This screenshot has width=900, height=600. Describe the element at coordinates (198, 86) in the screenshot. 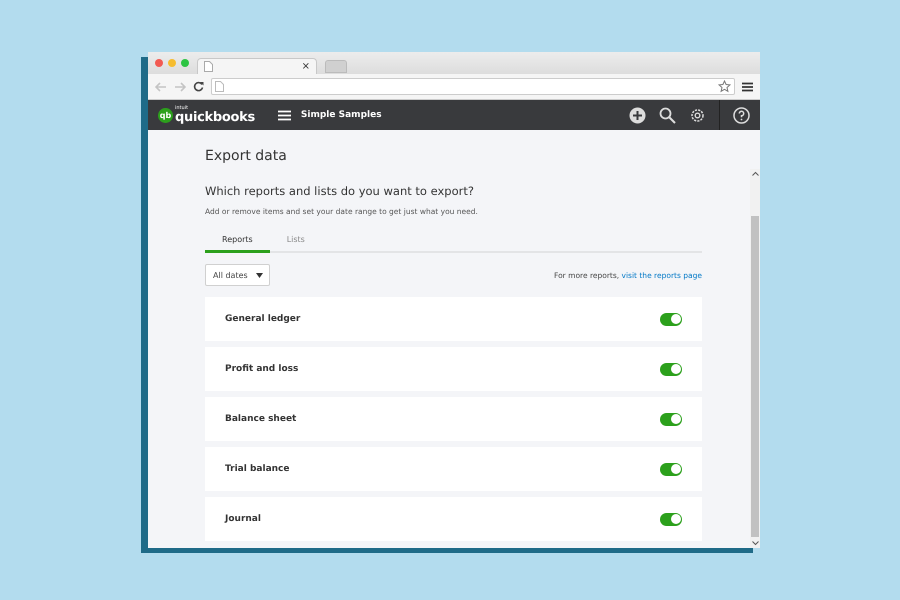

I see `reload-icon` at that location.